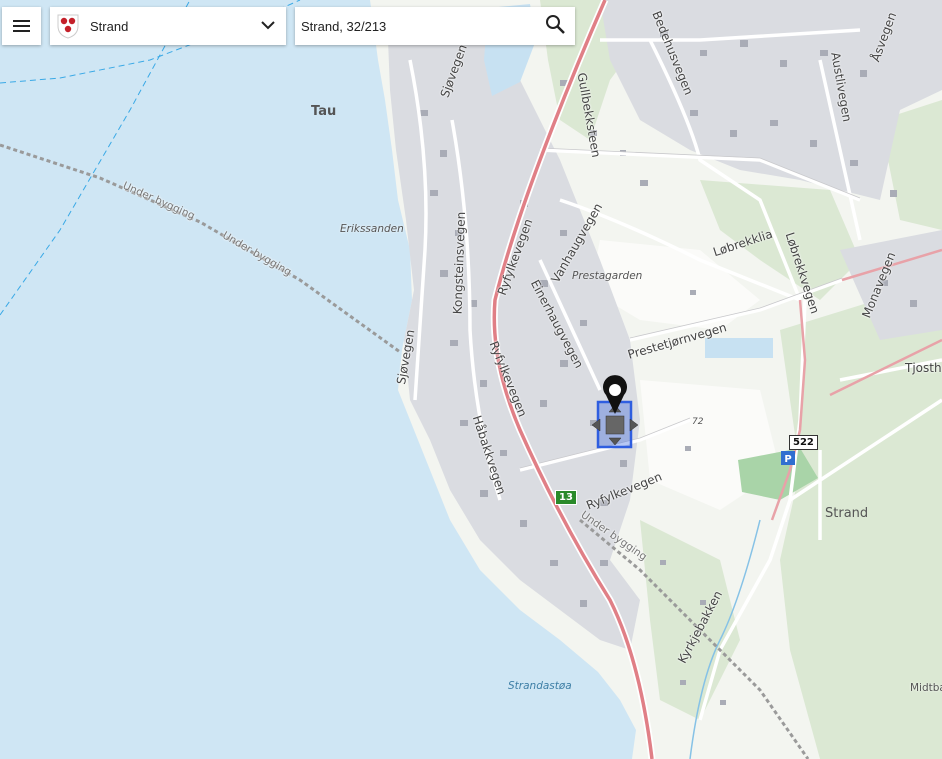 This screenshot has width=942, height=759. I want to click on search-icon, so click(555, 26).